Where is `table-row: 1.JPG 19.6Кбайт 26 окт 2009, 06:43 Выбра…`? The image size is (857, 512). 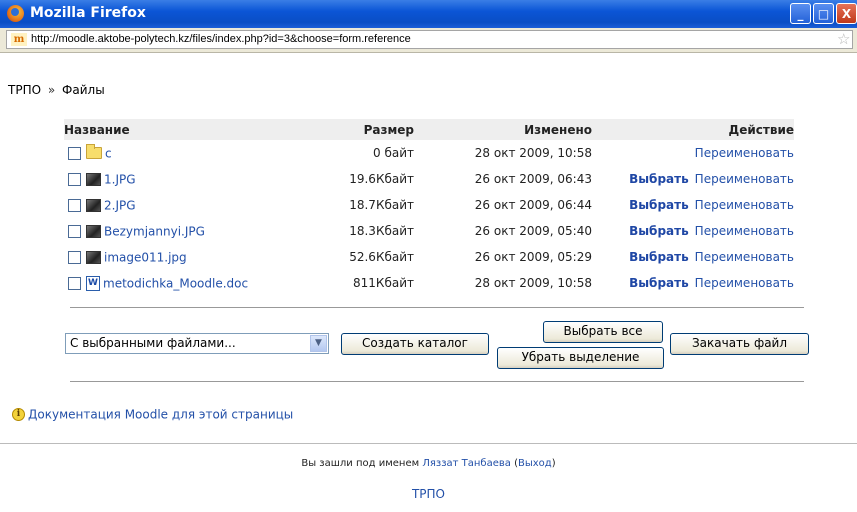 table-row: 1.JPG 19.6Кбайт 26 окт 2009, 06:43 Выбра… is located at coordinates (429, 179).